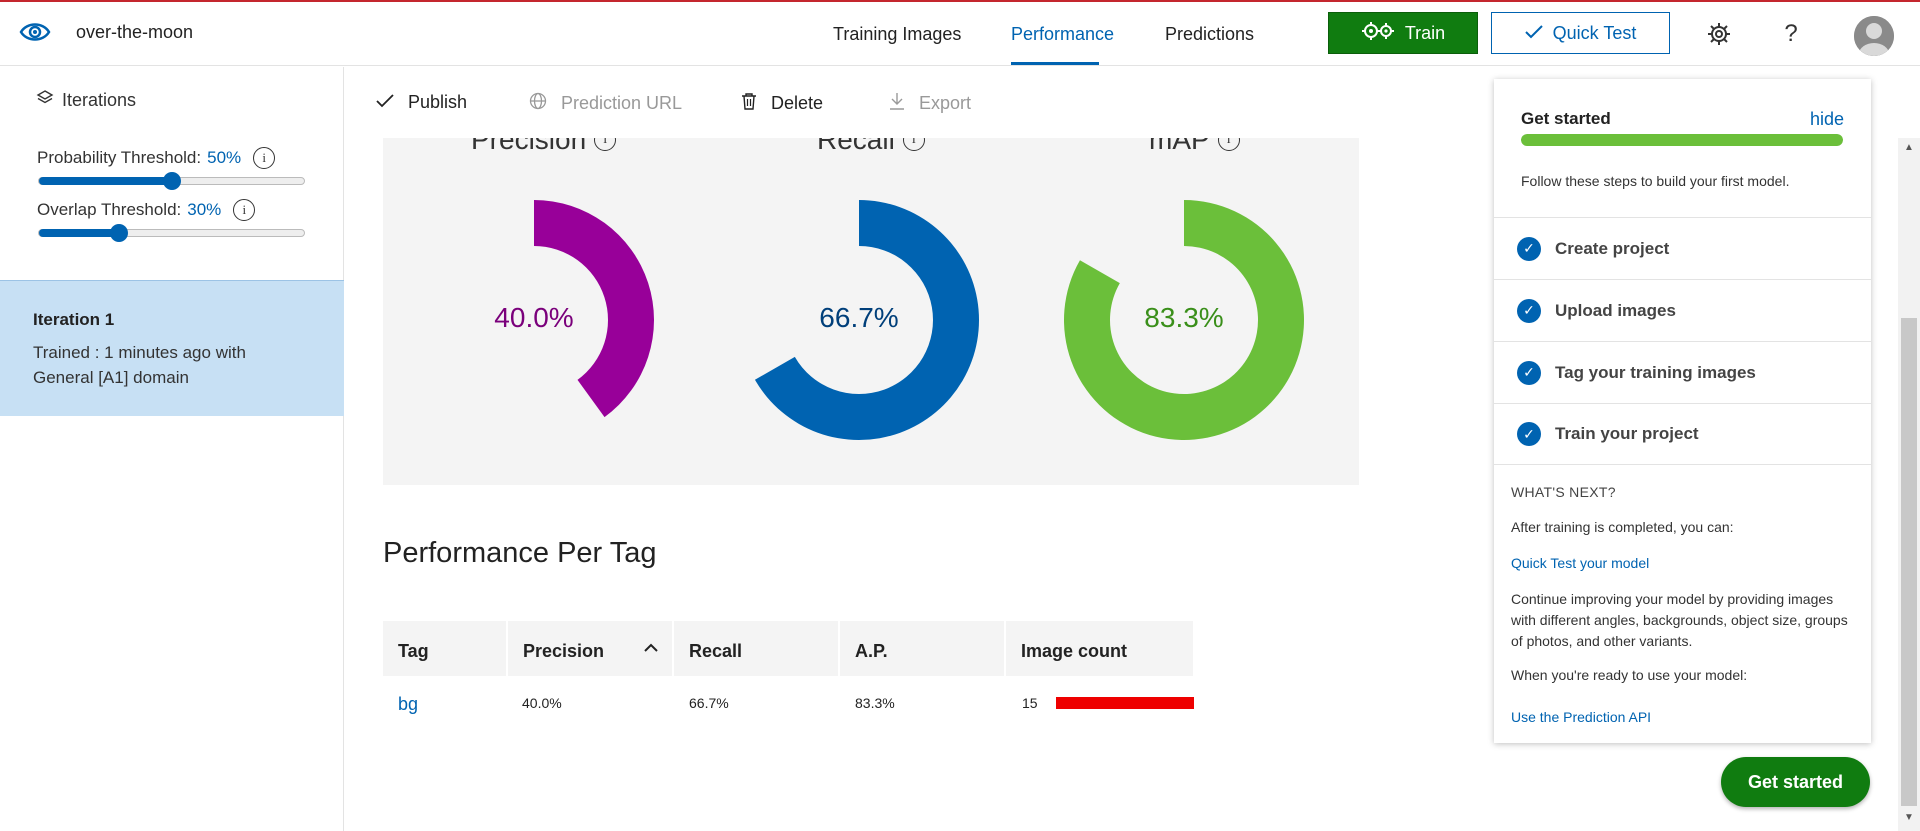 This screenshot has height=831, width=1920. Describe the element at coordinates (1682, 248) in the screenshot. I see `step-create-project: ✓ Create project` at that location.